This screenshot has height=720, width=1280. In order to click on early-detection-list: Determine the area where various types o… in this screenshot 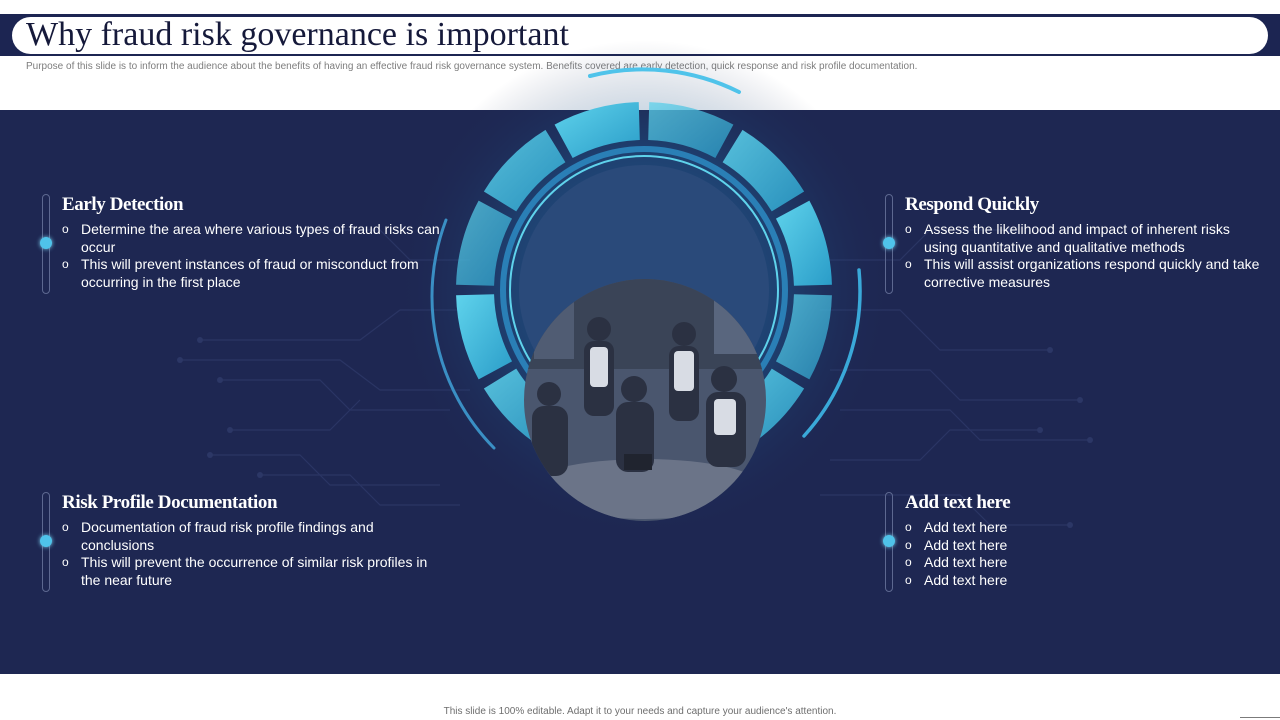, I will do `click(257, 256)`.